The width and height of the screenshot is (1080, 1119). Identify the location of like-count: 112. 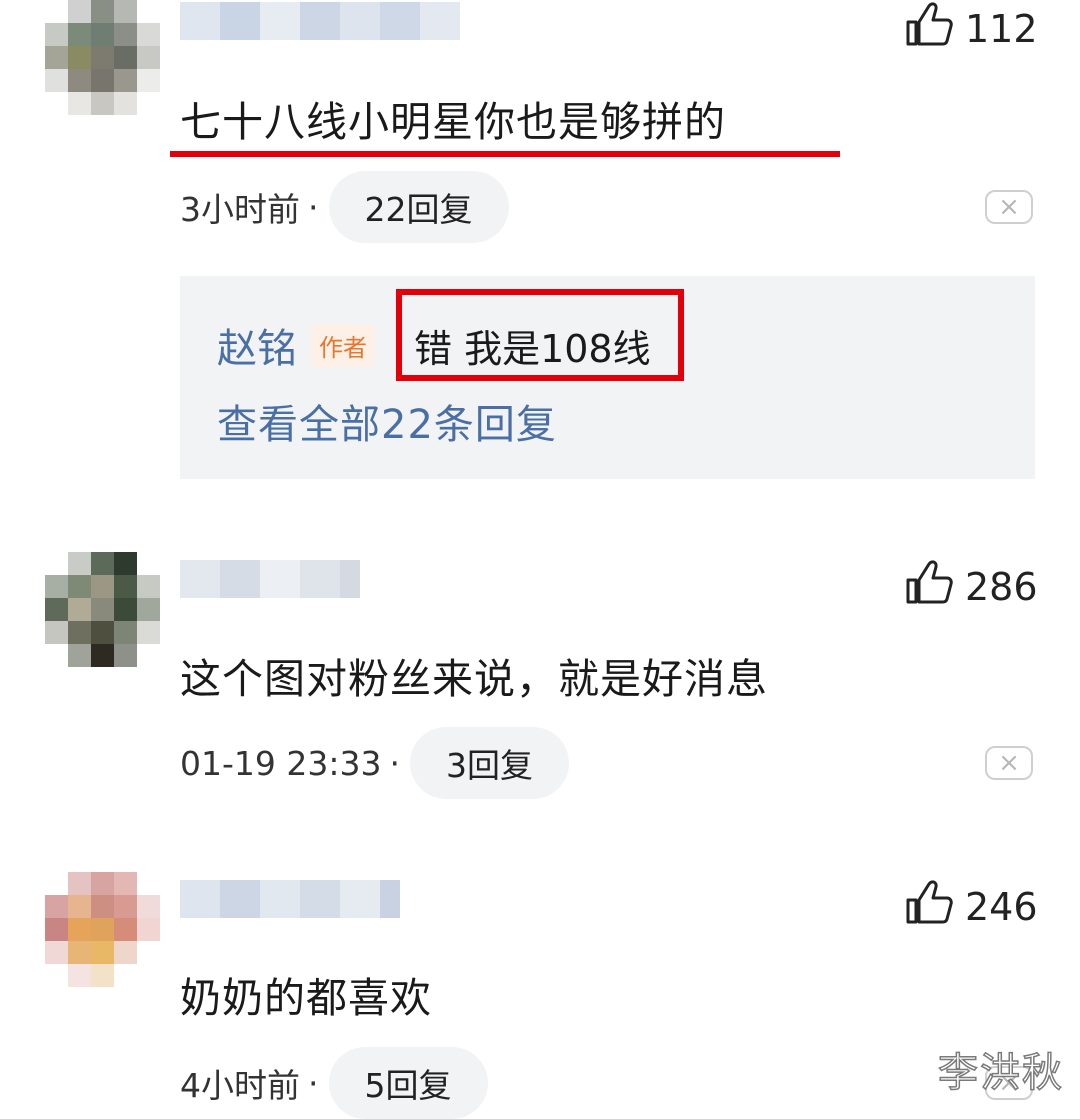
(1001, 28).